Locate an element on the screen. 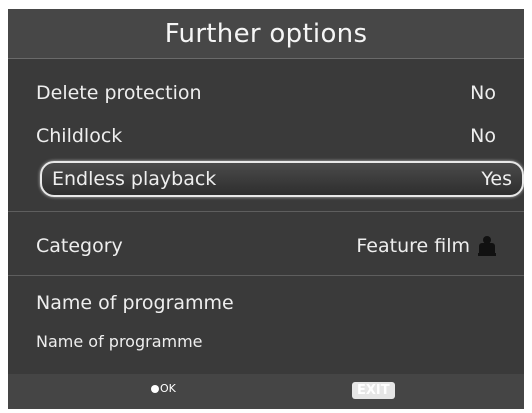 The height and width of the screenshot is (413, 532). option-category: Category Feature film is located at coordinates (266, 246).